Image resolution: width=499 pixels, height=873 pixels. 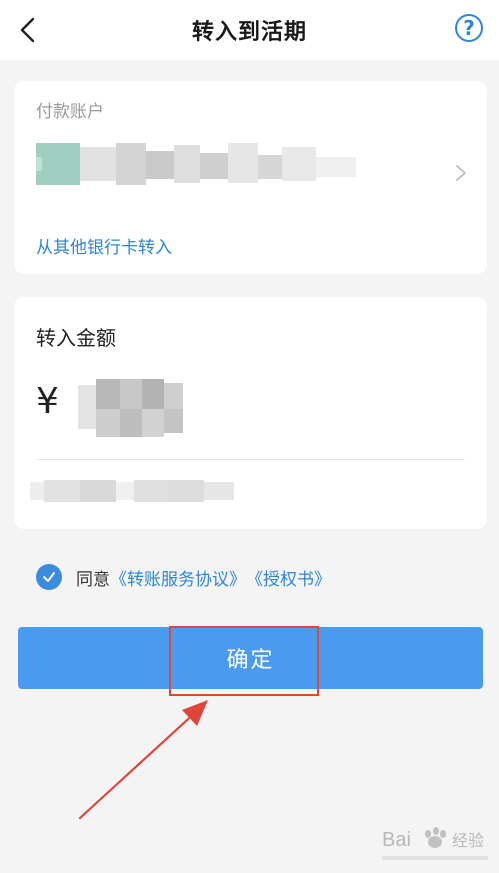 I want to click on chevron-right-icon, so click(x=461, y=173).